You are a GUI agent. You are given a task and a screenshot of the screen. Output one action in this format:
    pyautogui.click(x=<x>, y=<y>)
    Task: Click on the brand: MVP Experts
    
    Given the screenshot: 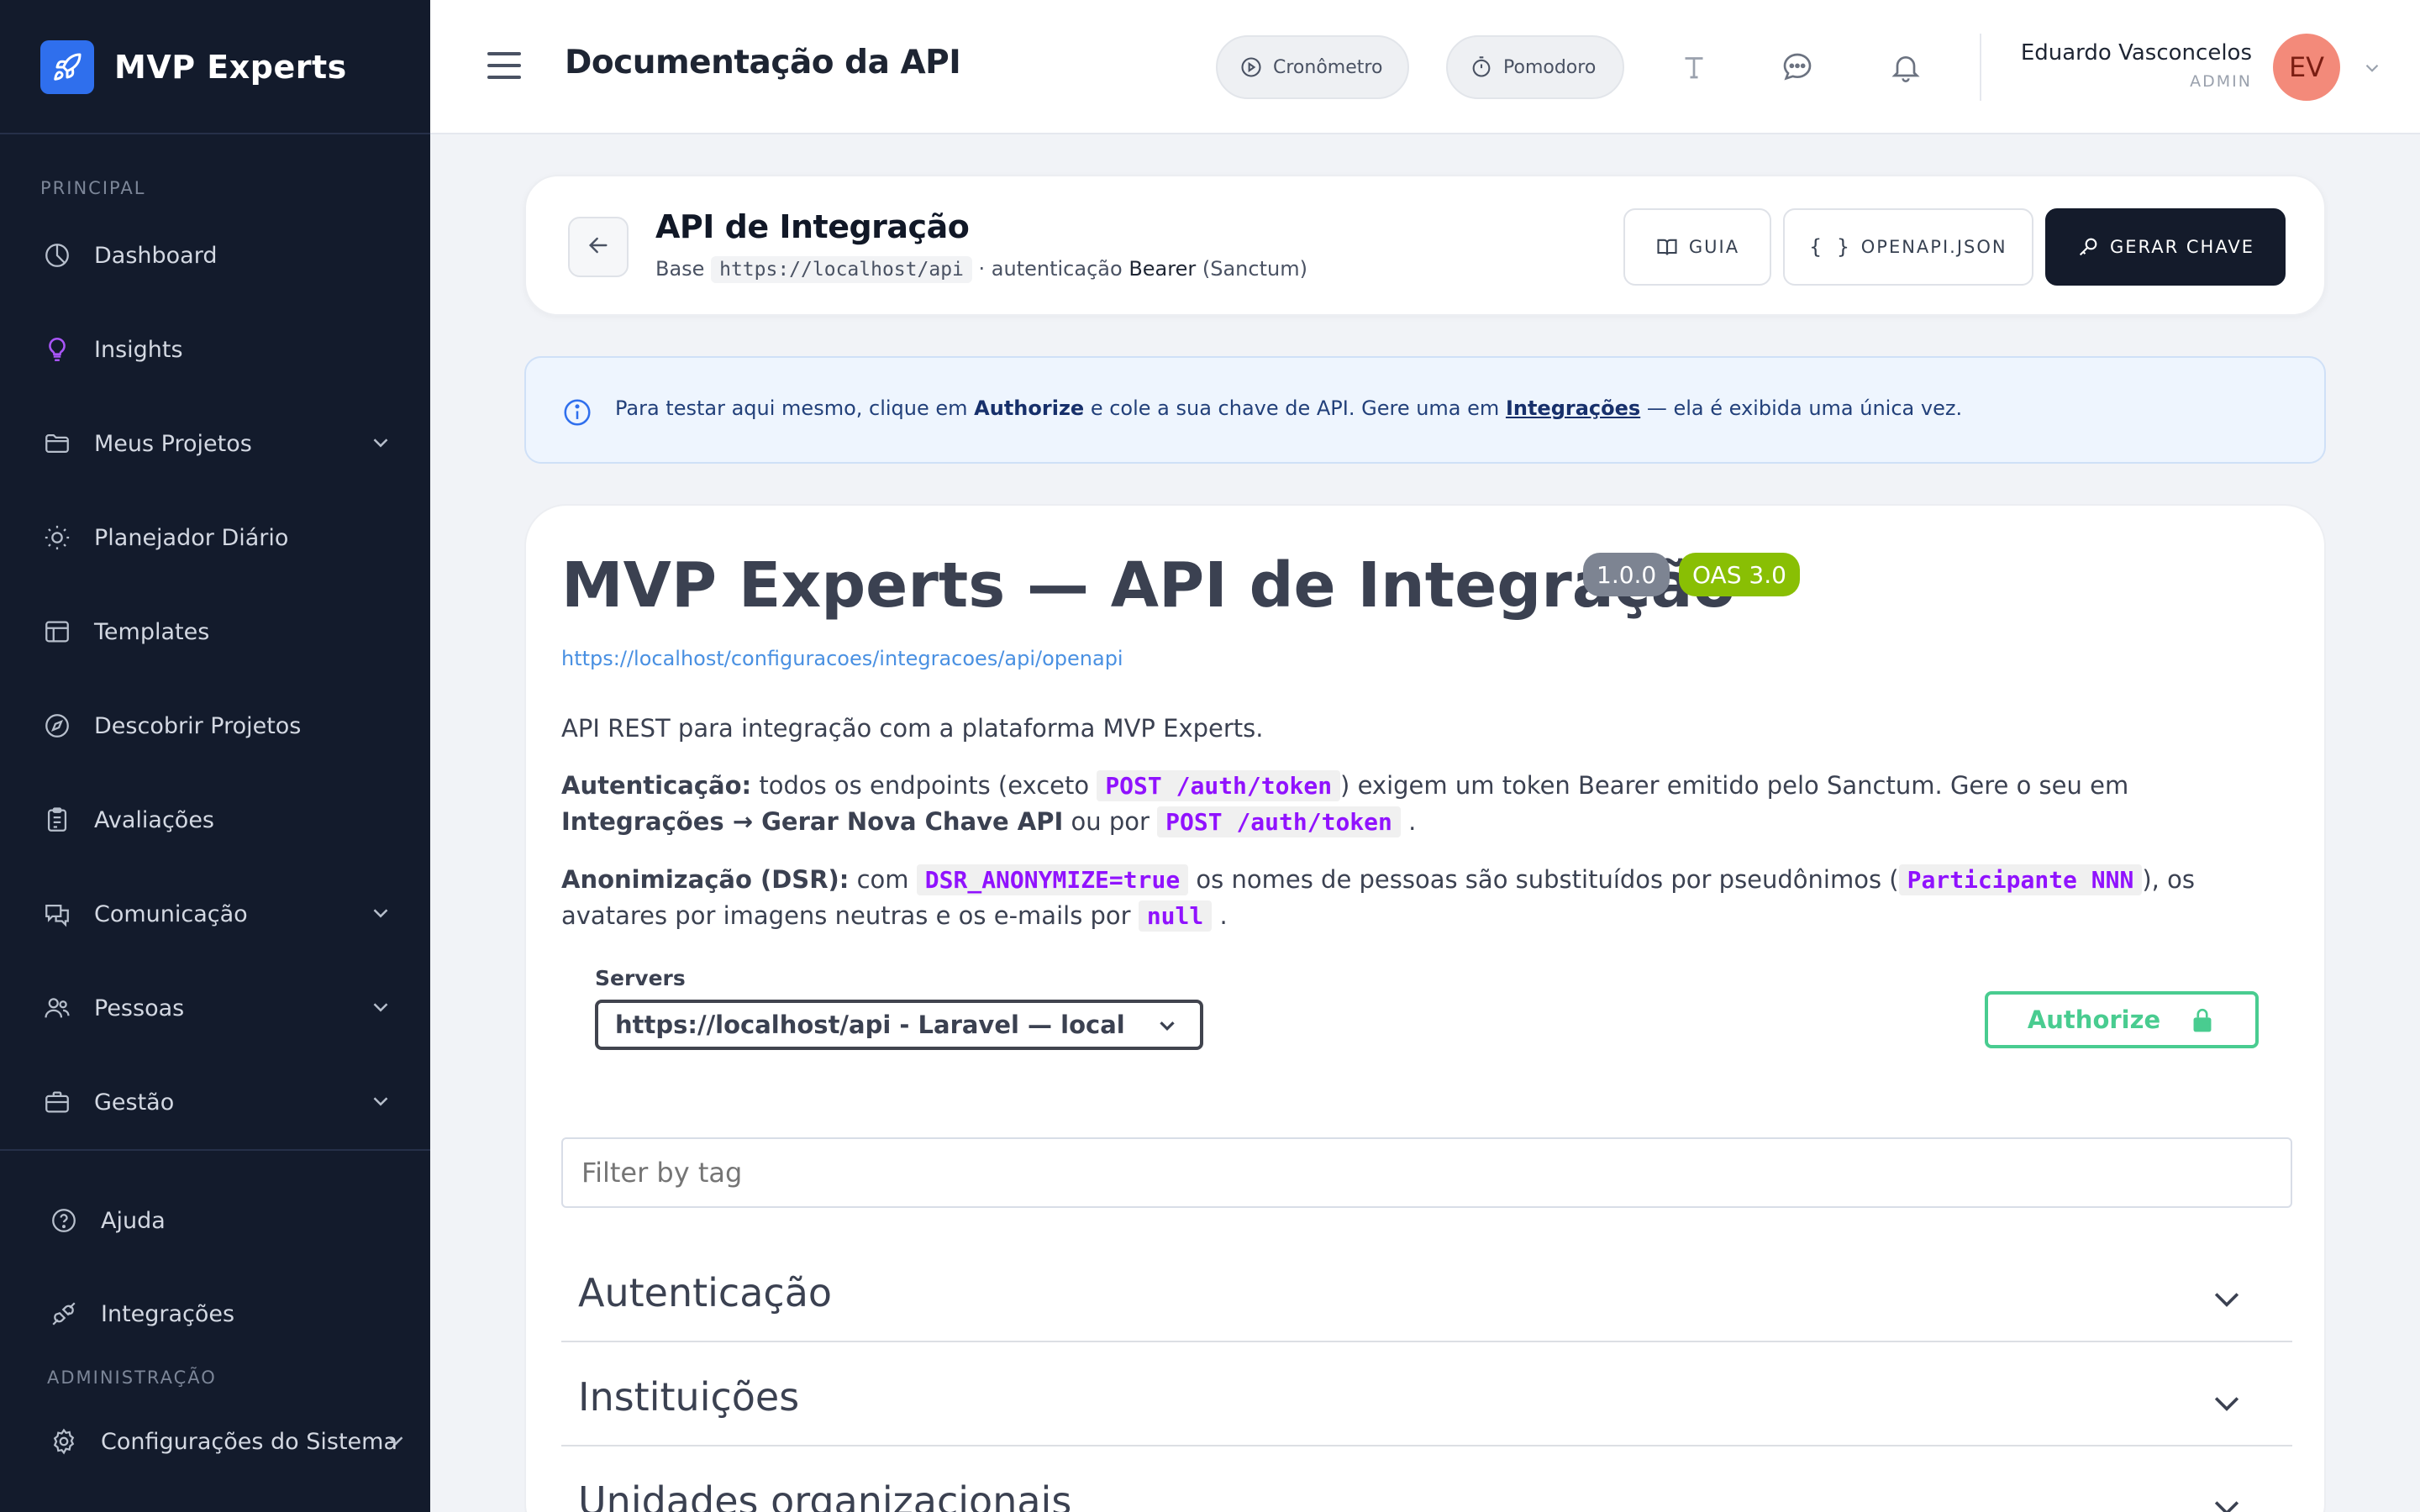 What is the action you would take?
    pyautogui.click(x=193, y=67)
    